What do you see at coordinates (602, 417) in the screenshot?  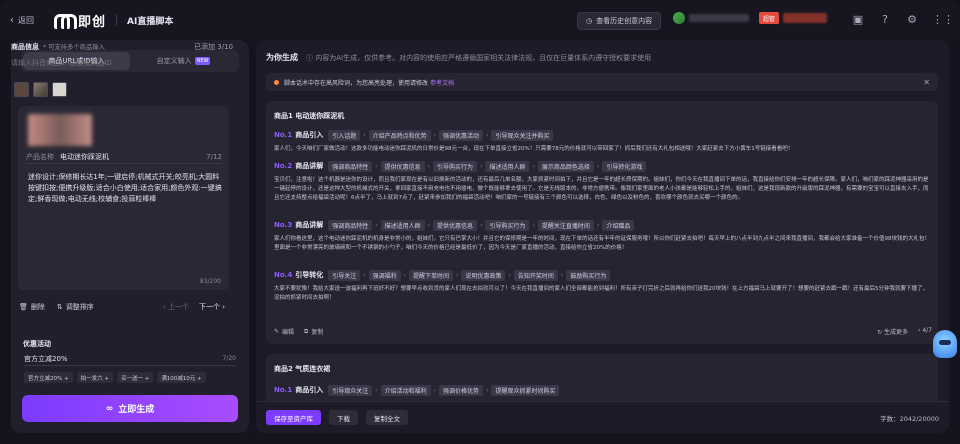 I see `result-toolbar: 保存至资产库 下载 复制全文 字数：2042/20000` at bounding box center [602, 417].